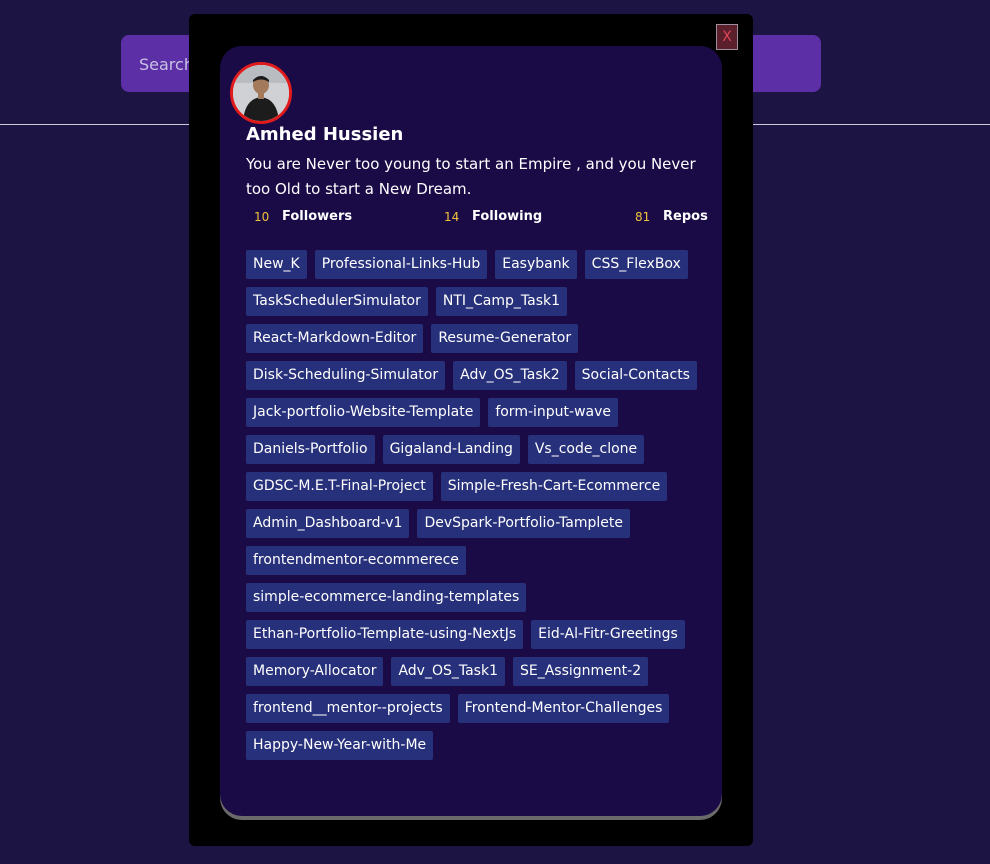  Describe the element at coordinates (510, 375) in the screenshot. I see `repo-chip: Adv_OS_Task2` at that location.